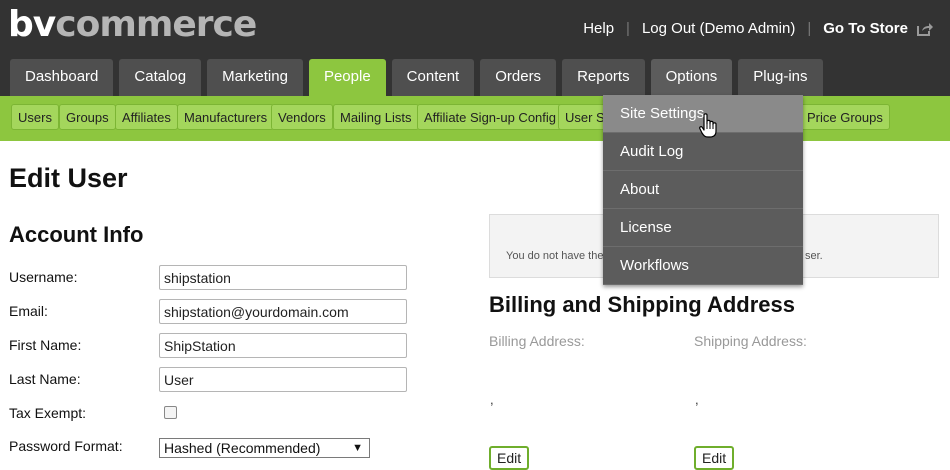 This screenshot has height=470, width=950. Describe the element at coordinates (283, 277) in the screenshot. I see `username-input` at that location.